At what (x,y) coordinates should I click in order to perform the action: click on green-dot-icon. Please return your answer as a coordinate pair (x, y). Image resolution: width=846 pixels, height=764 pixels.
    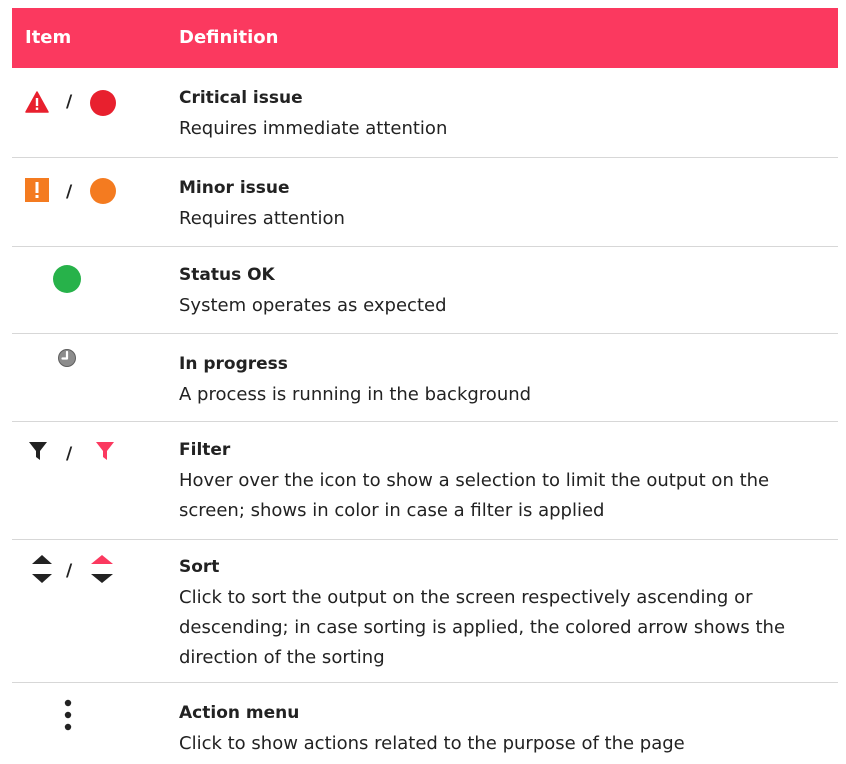
    Looking at the image, I should click on (67, 279).